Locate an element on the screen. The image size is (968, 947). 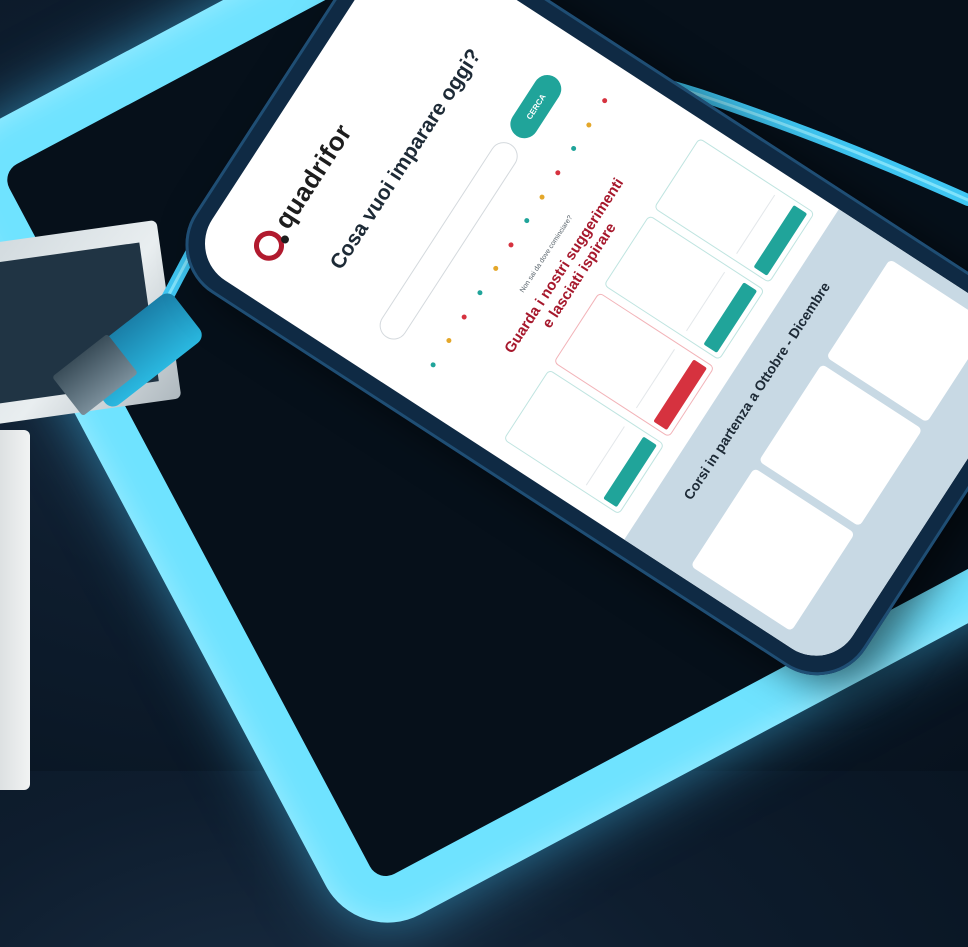
logo-text: quadrifor is located at coordinates (313, 176).